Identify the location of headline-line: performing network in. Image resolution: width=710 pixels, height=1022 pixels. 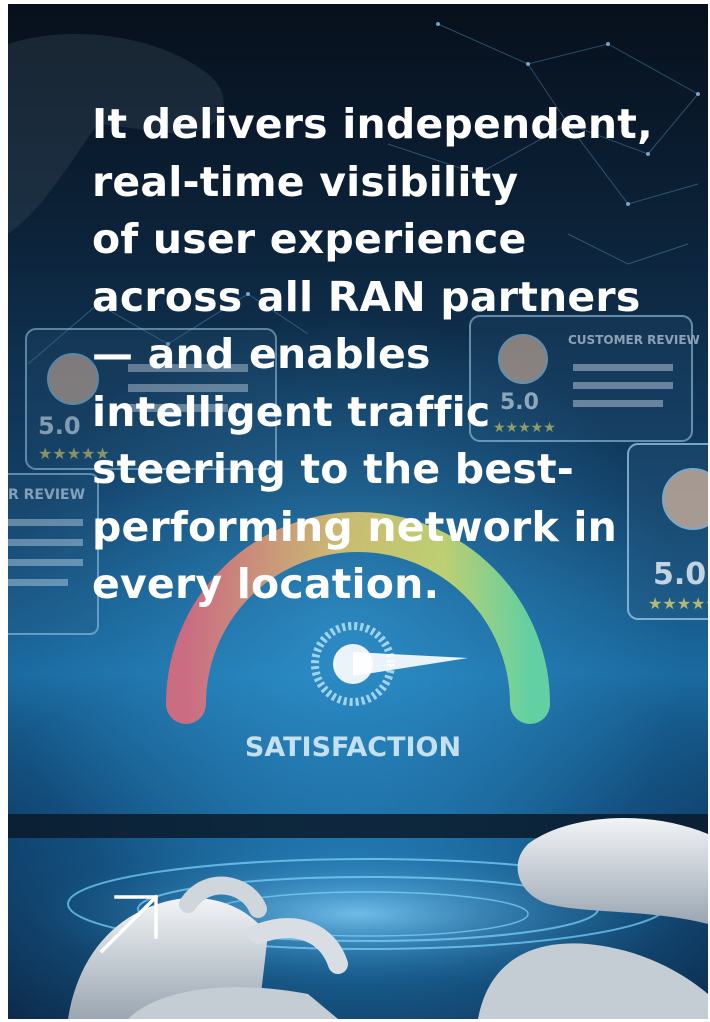
(355, 526).